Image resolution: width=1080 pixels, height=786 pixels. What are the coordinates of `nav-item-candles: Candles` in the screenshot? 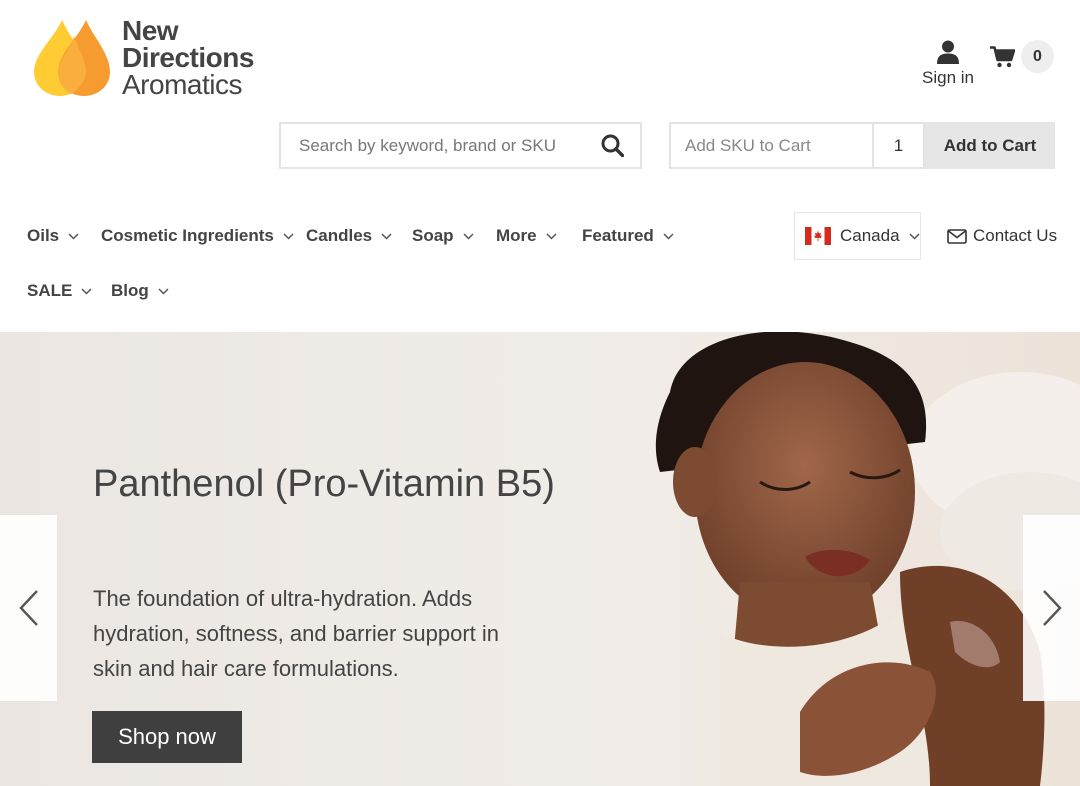 It's located at (349, 236).